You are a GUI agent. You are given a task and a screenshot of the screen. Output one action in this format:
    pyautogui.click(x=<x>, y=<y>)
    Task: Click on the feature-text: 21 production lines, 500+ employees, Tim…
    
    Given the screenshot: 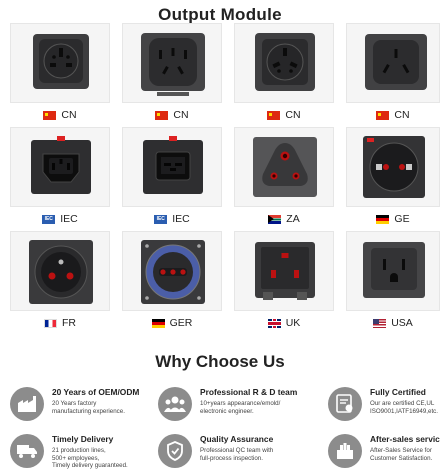 What is the action you would take?
    pyautogui.click(x=90, y=458)
    